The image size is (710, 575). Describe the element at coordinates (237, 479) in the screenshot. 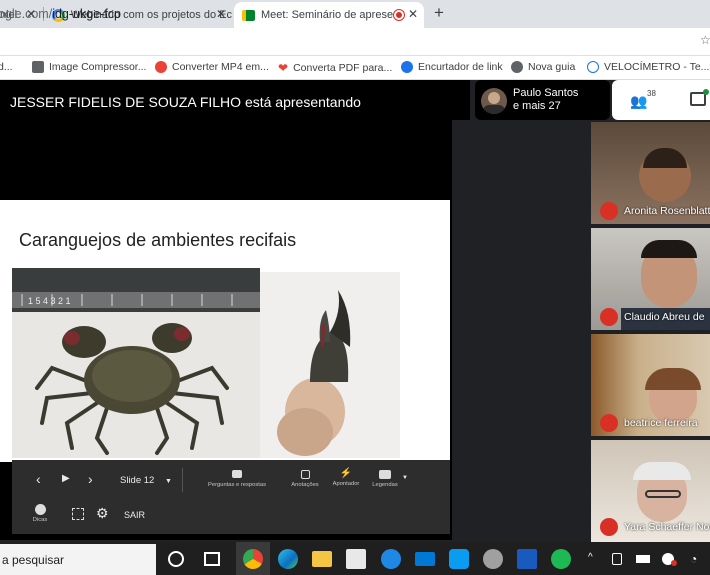

I see `qa-button: Perguntas e respostas` at that location.